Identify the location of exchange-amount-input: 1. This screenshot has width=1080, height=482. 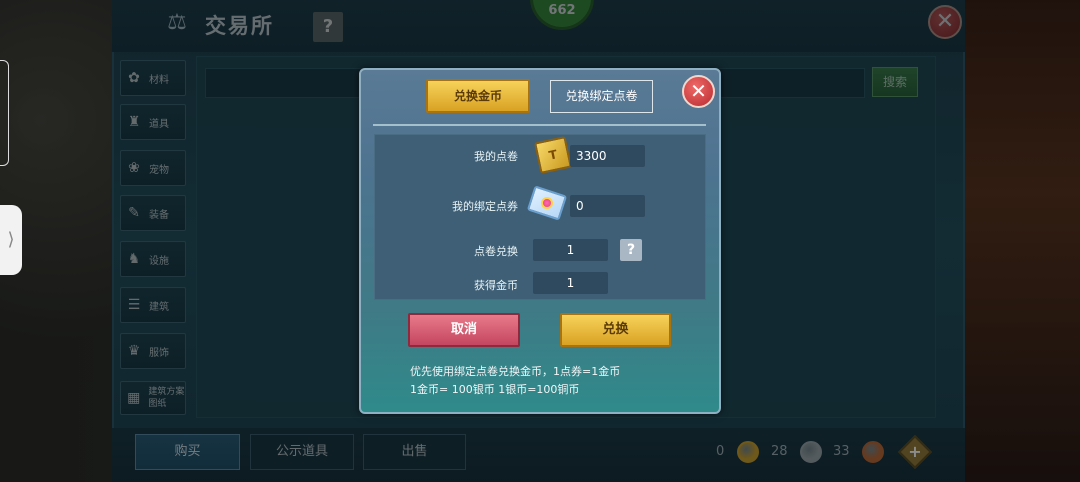
(570, 250).